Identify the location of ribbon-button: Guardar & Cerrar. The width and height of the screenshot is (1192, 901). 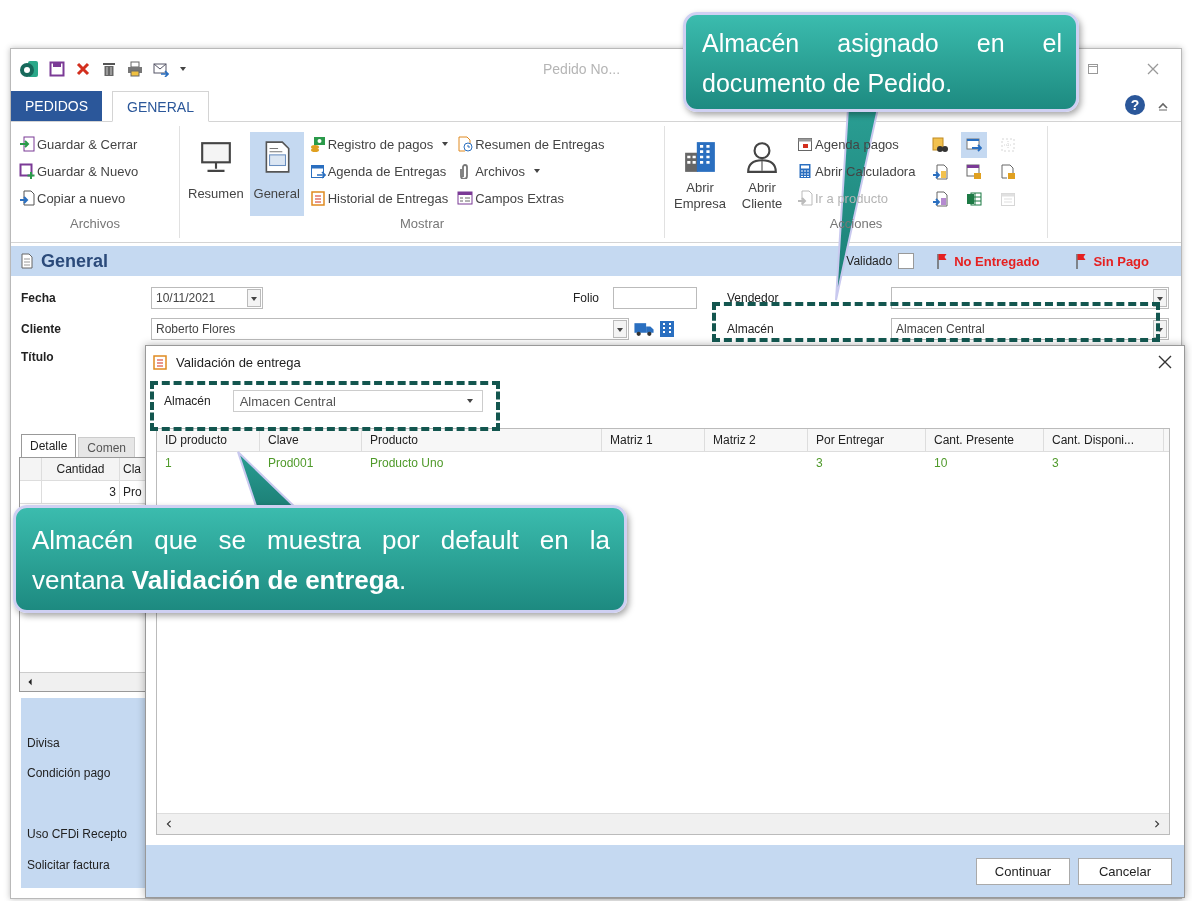
(79, 144).